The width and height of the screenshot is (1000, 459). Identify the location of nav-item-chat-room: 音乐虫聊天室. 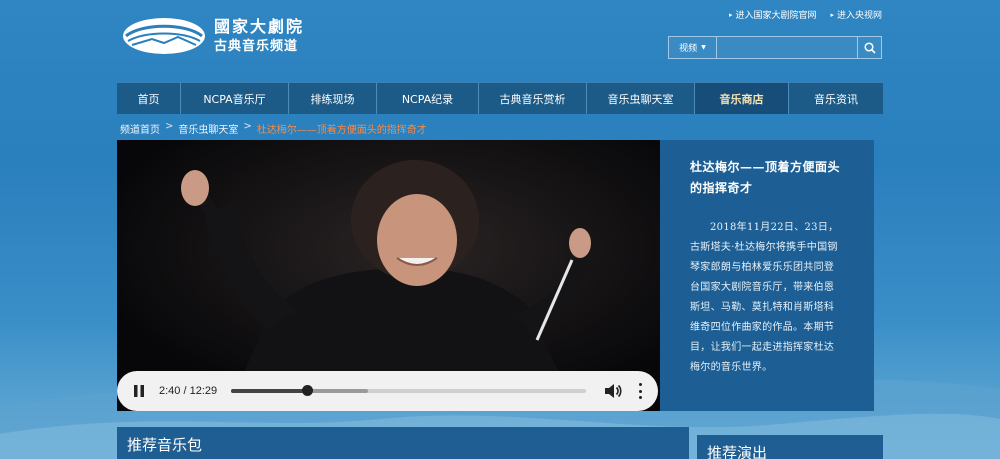
(641, 98).